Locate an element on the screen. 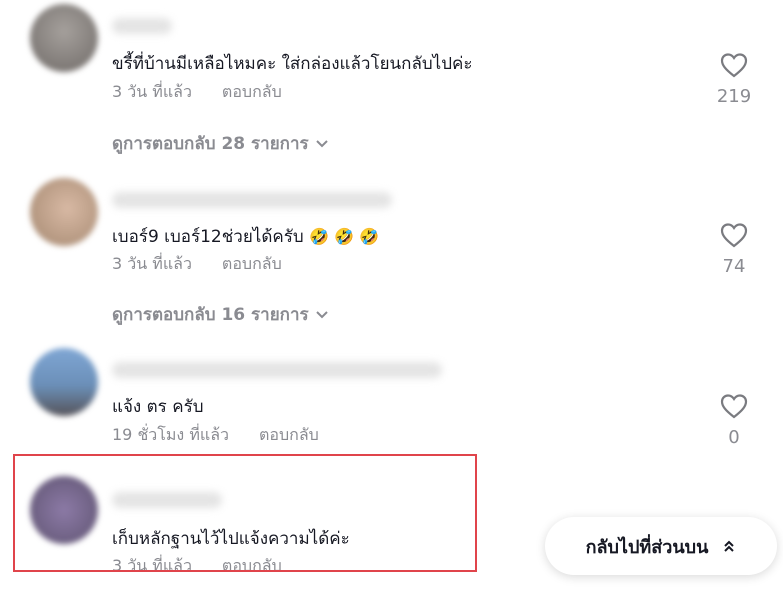 The image size is (783, 590). view-replies-button: ดูการตอบกลับ 16 รายการ is located at coordinates (220, 314).